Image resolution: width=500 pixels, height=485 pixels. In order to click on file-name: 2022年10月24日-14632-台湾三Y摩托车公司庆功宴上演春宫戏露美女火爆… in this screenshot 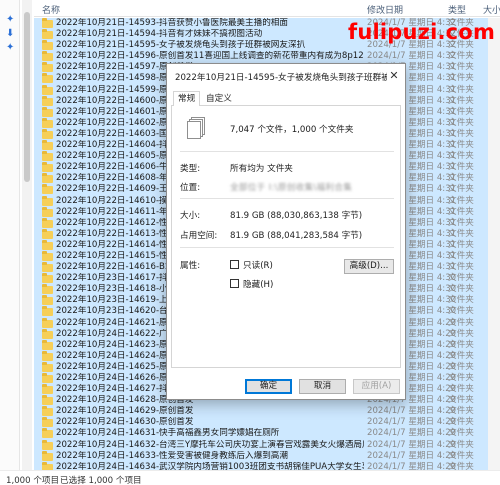, I will do `click(210, 444)`.